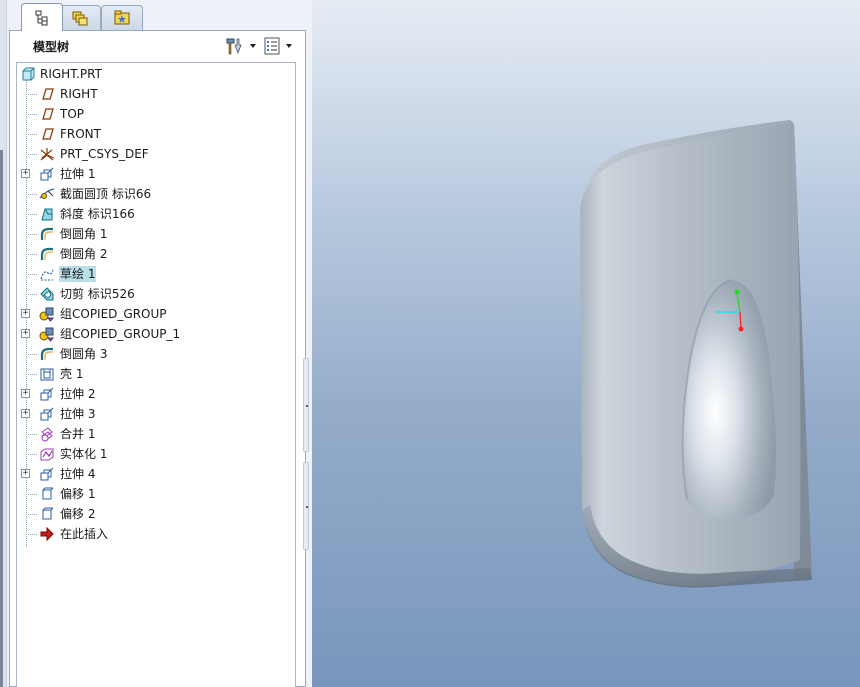 Image resolution: width=860 pixels, height=687 pixels. I want to click on tree-item-label: 合并 1, so click(78, 434).